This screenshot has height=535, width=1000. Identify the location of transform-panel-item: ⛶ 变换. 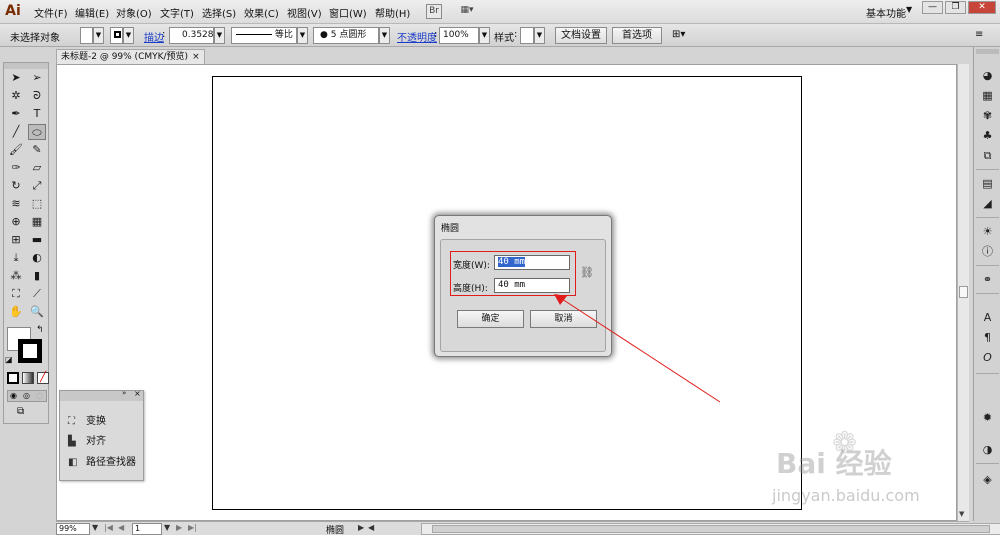
(87, 419).